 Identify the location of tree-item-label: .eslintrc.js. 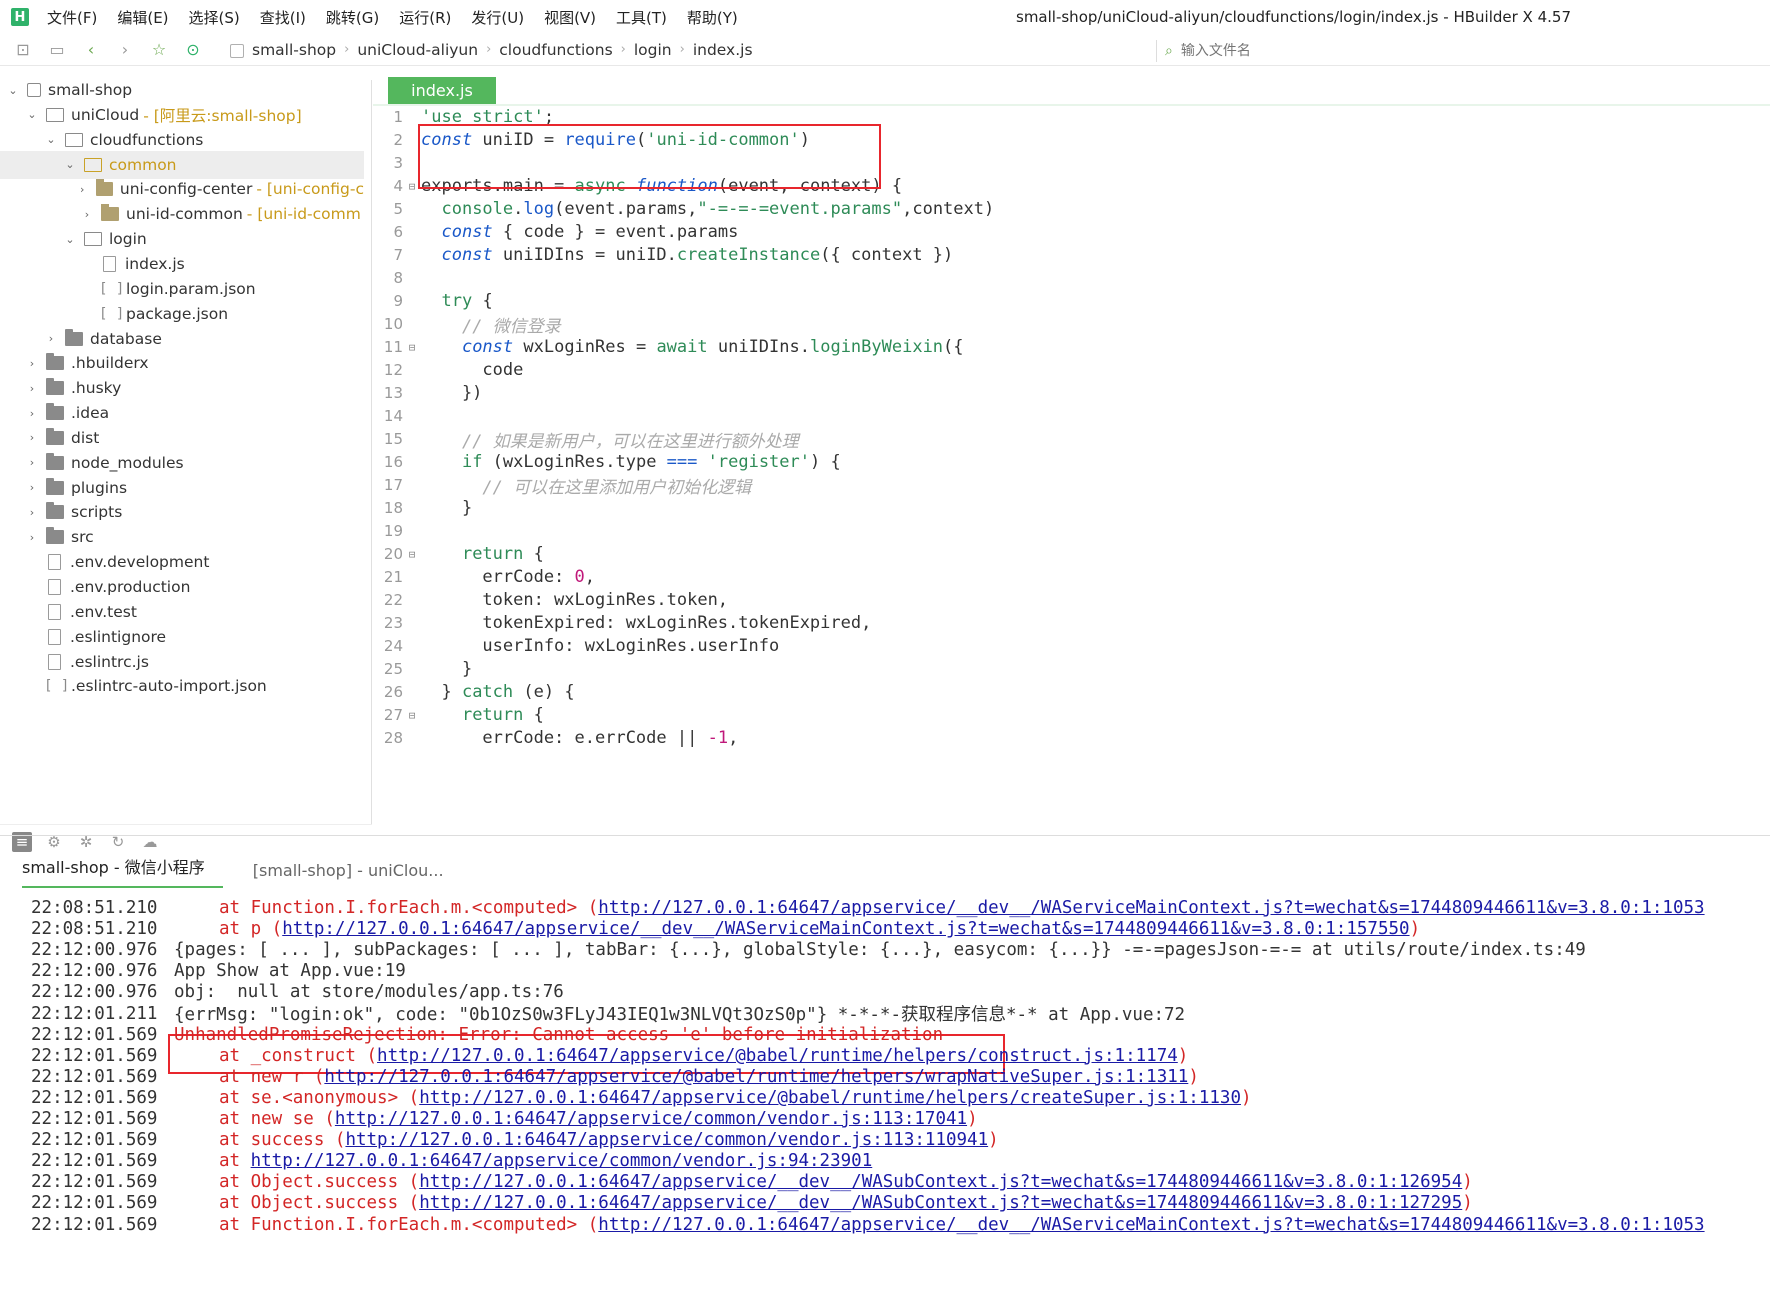
(109, 661).